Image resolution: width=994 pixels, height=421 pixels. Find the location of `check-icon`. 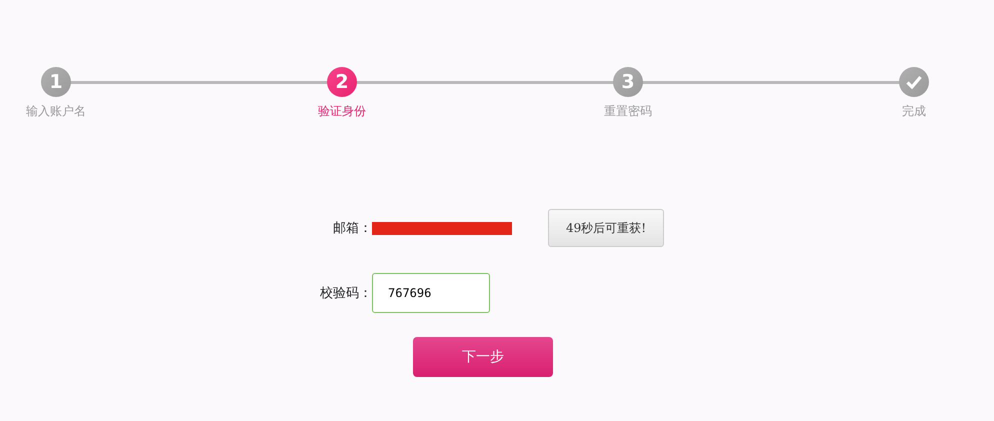

check-icon is located at coordinates (914, 82).